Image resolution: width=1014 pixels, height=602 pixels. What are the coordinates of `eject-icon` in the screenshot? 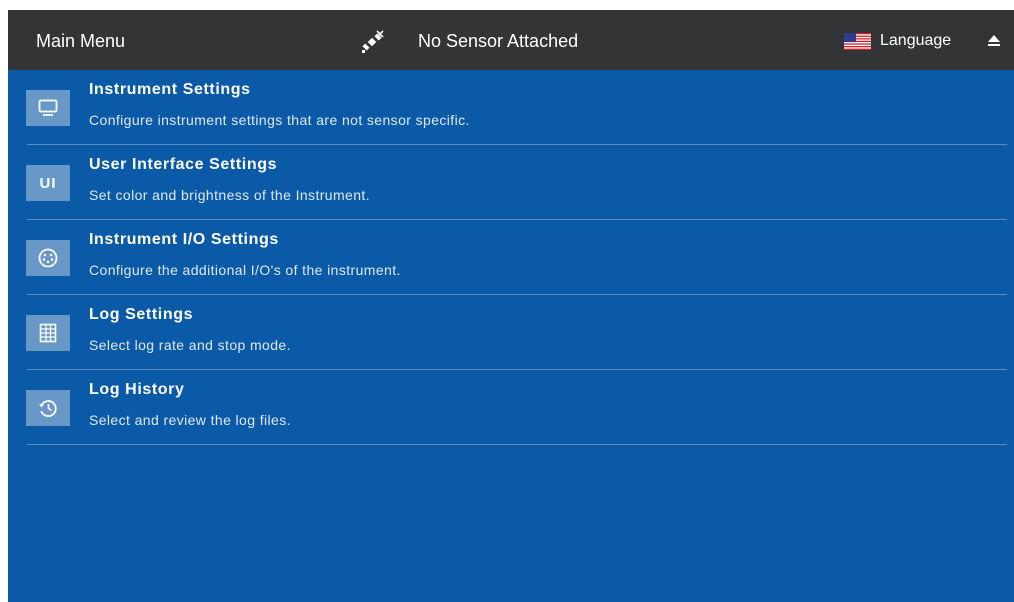 It's located at (994, 40).